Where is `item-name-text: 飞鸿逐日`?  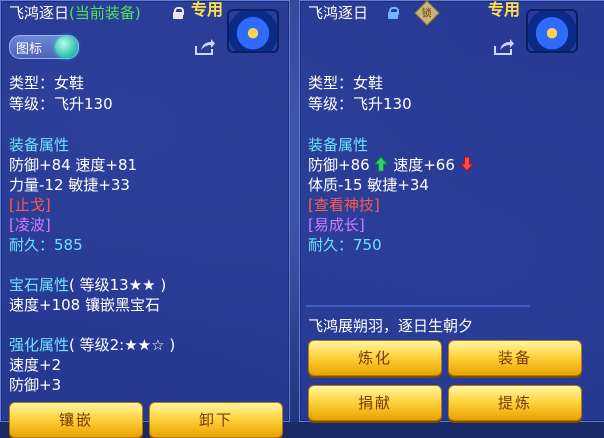
item-name-text: 飞鸿逐日 is located at coordinates (39, 13).